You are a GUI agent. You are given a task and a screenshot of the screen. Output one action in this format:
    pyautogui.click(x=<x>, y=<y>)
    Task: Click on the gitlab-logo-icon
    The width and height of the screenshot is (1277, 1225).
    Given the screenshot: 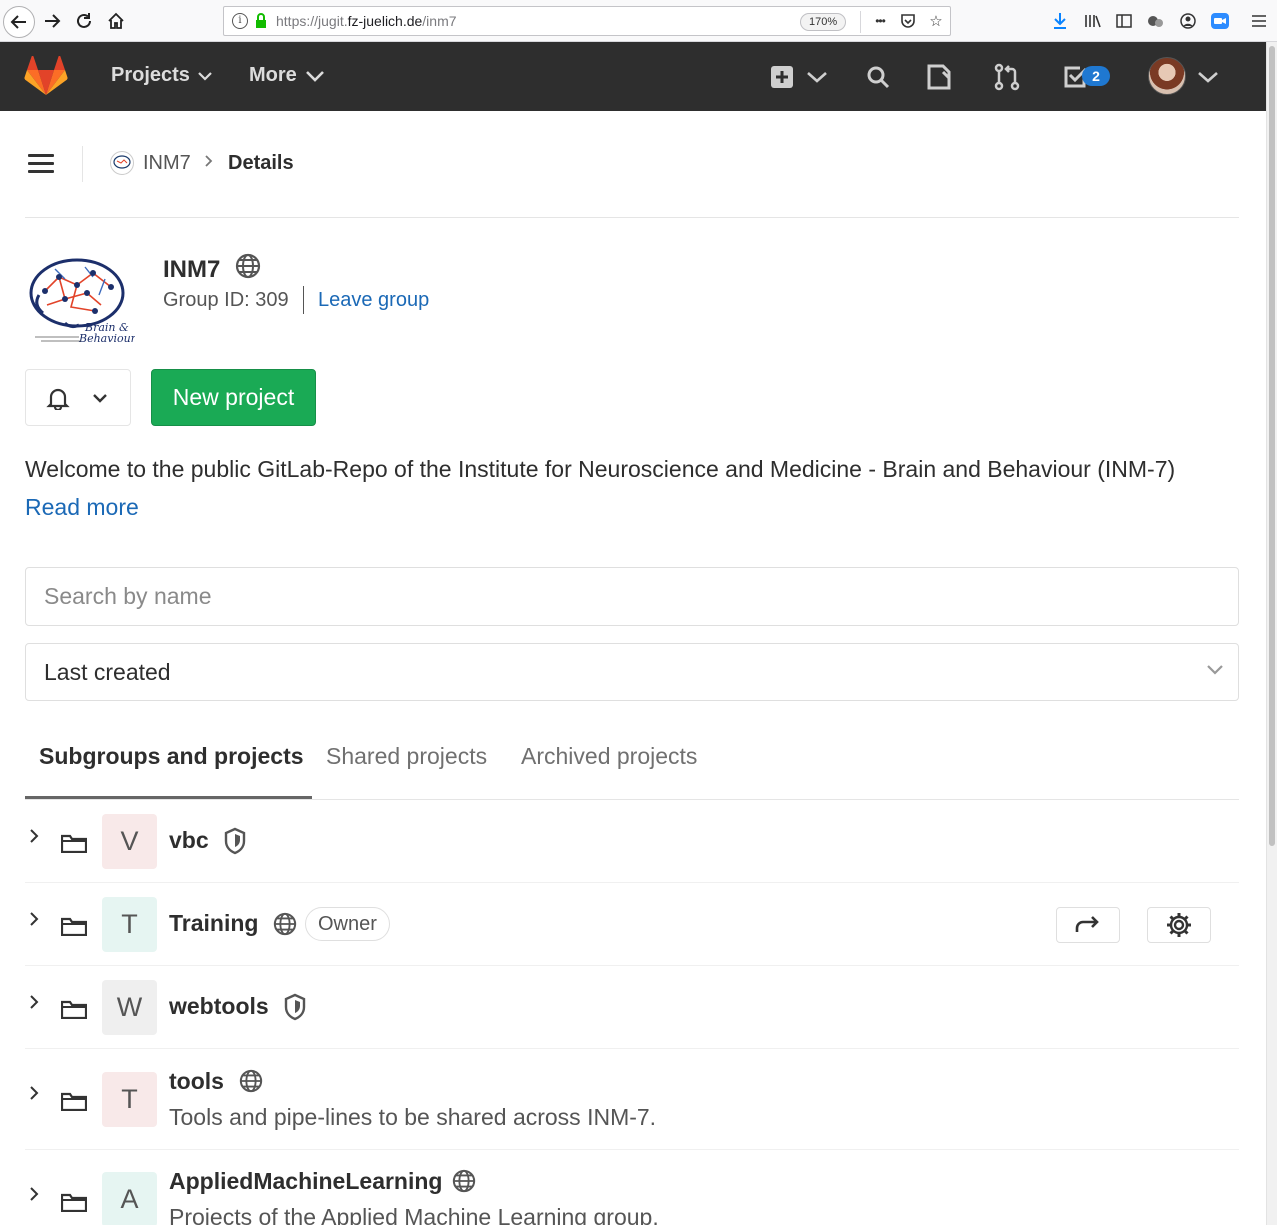 What is the action you would take?
    pyautogui.click(x=46, y=76)
    